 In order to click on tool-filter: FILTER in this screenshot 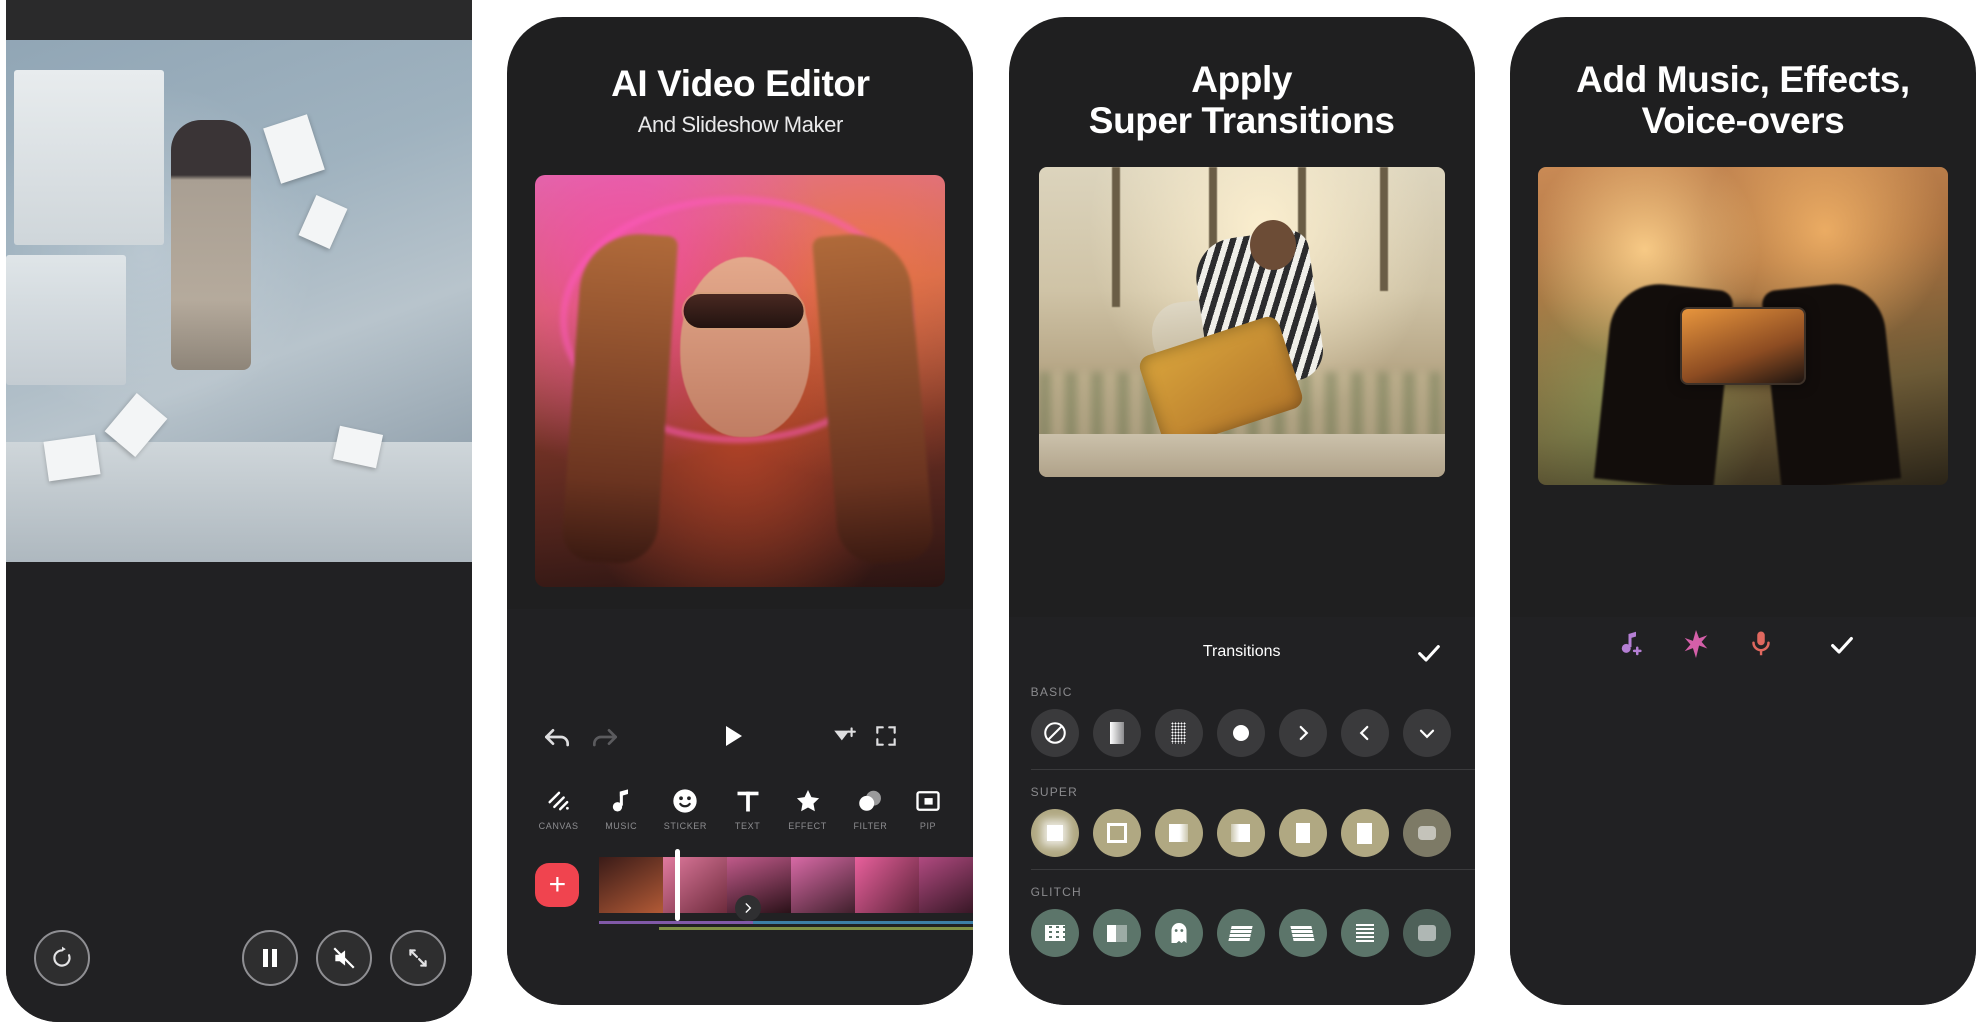, I will do `click(870, 809)`.